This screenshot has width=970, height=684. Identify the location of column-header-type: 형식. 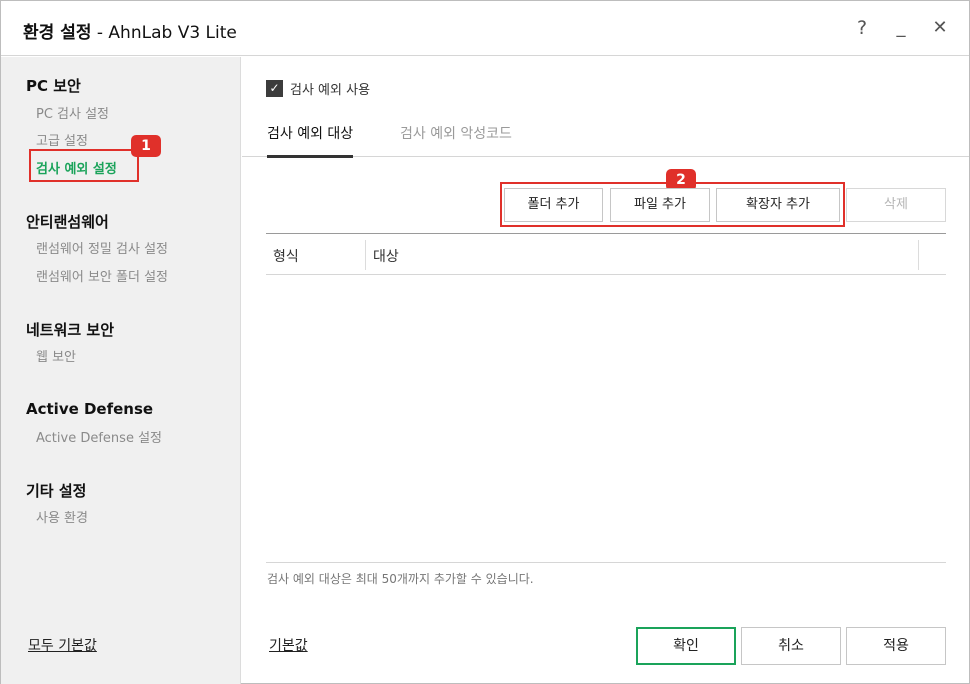
(286, 256).